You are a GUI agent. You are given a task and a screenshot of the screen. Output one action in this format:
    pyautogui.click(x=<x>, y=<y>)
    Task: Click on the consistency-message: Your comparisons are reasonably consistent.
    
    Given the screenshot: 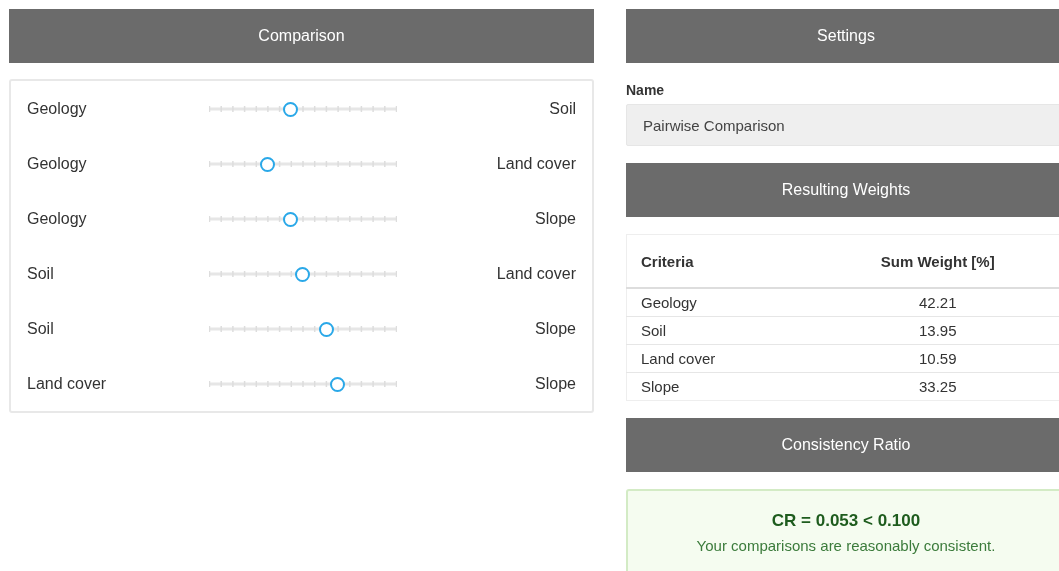 What is the action you would take?
    pyautogui.click(x=846, y=545)
    